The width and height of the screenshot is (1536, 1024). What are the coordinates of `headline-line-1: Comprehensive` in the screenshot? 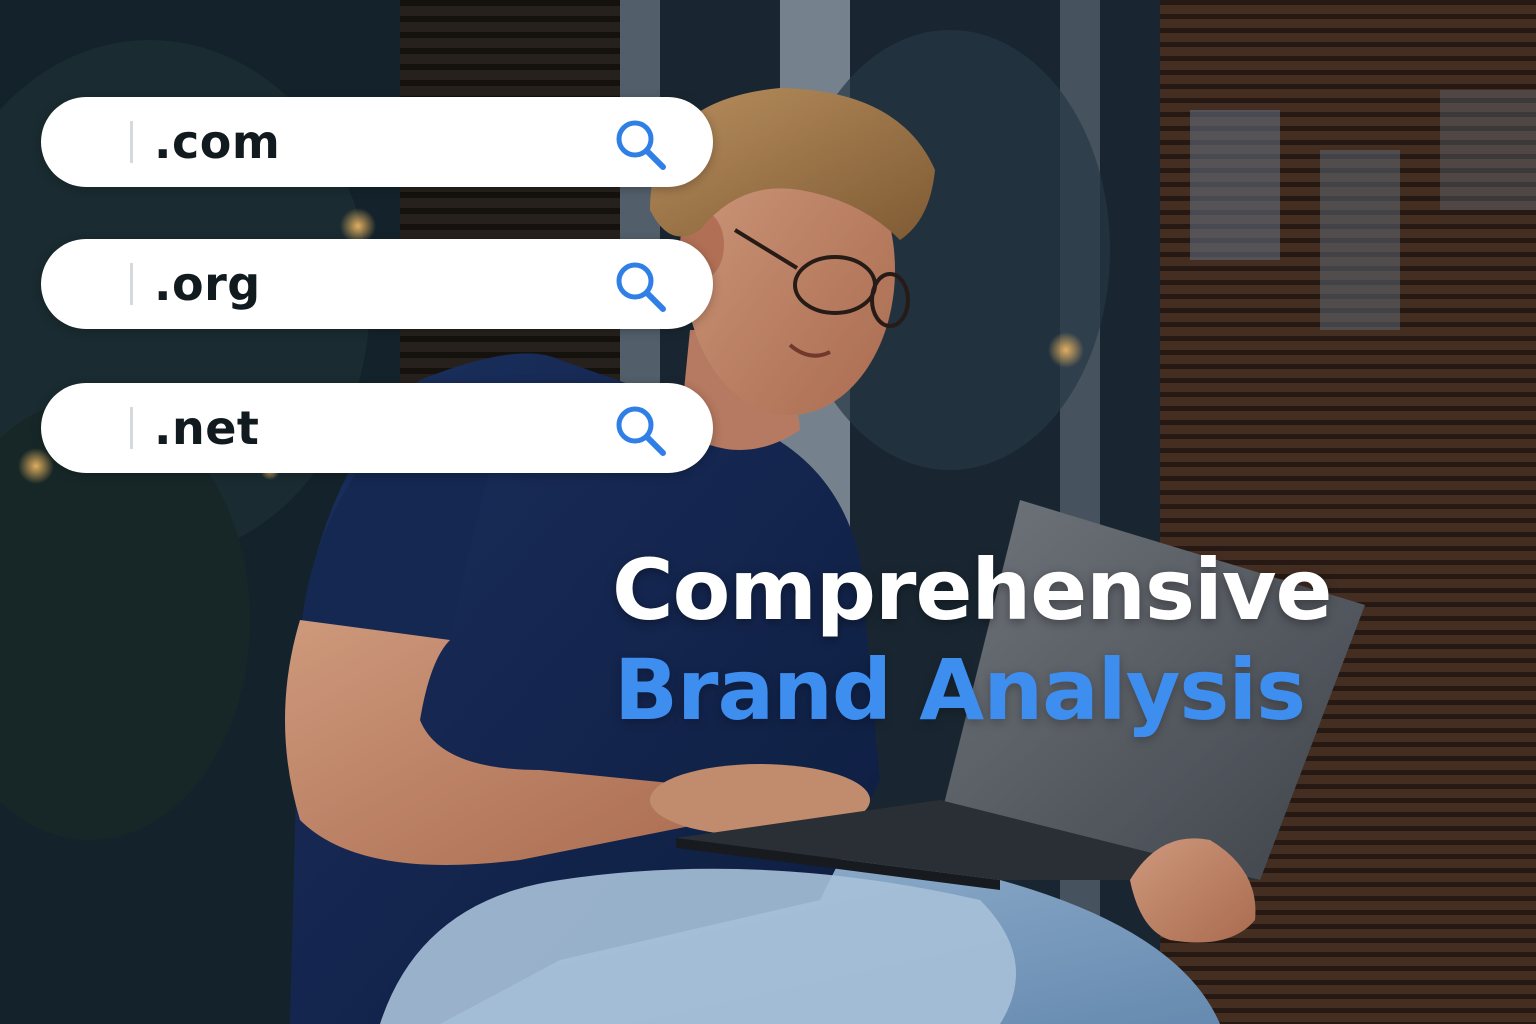 It's located at (972, 590).